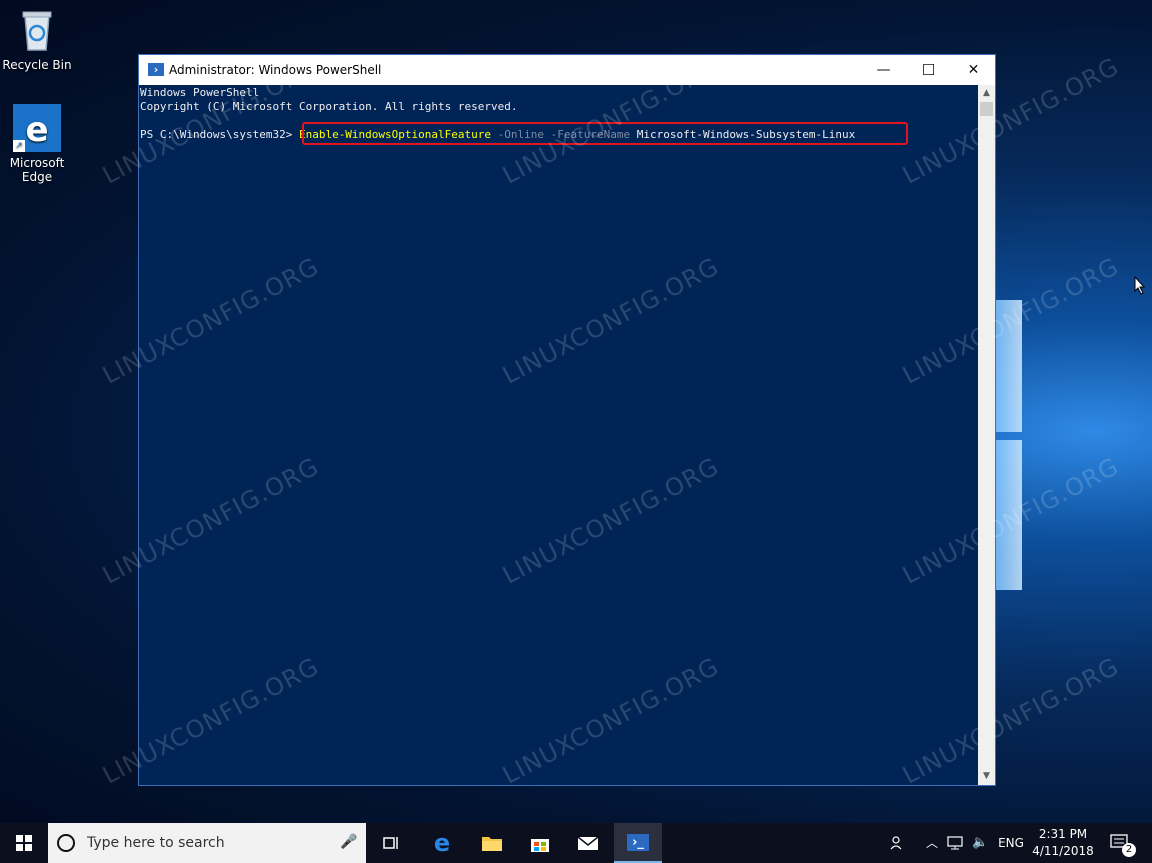 The width and height of the screenshot is (1152, 863). I want to click on desktop-icon-label: Recycle Bin, so click(37, 65).